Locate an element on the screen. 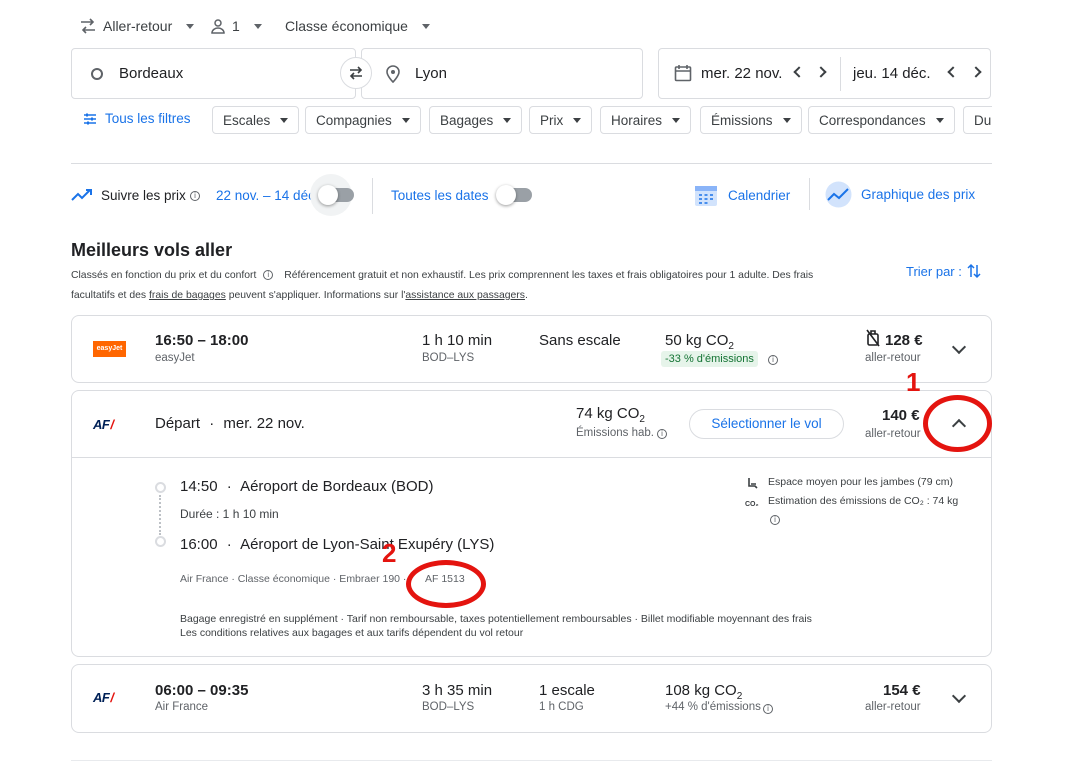  emissions-note: +44 % d'émissions is located at coordinates (713, 707).